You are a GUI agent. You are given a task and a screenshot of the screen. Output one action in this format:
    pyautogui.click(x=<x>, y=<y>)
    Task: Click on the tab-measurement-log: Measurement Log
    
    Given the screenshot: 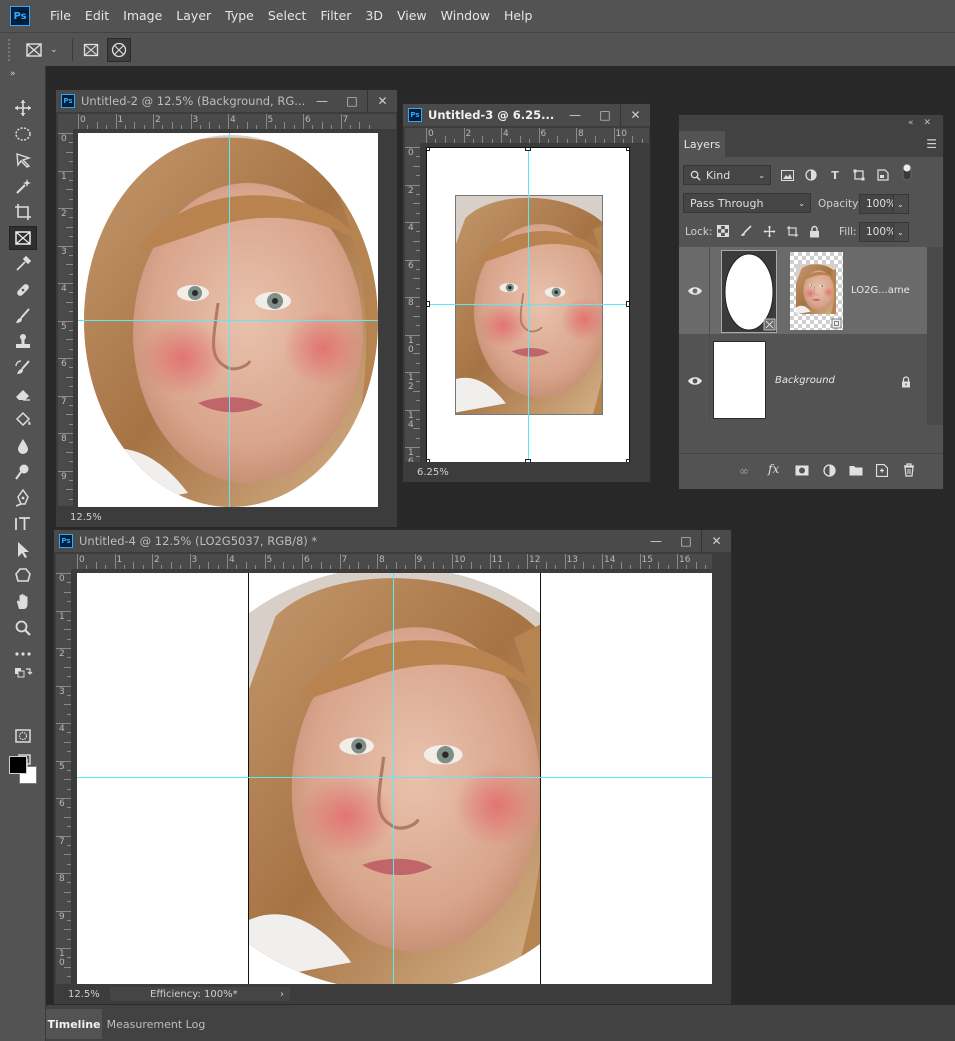 What is the action you would take?
    pyautogui.click(x=156, y=1024)
    